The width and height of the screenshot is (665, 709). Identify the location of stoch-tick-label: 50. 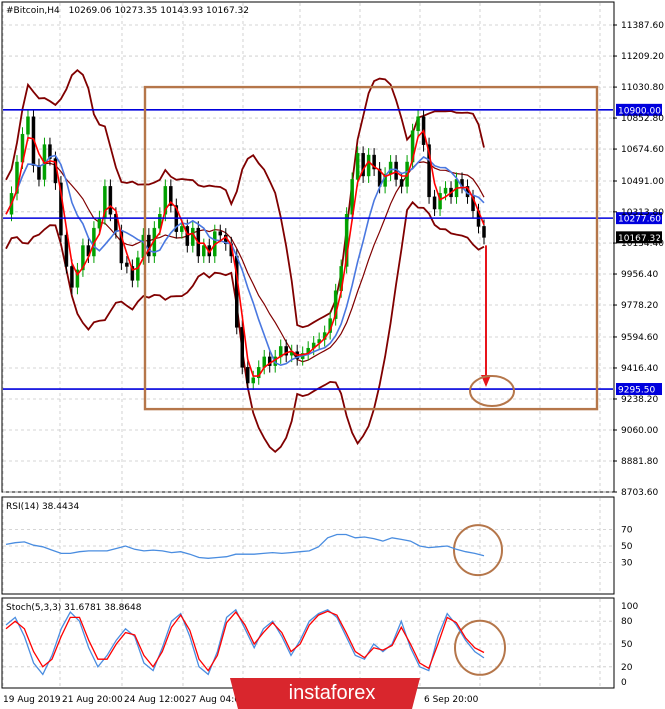
(627, 645).